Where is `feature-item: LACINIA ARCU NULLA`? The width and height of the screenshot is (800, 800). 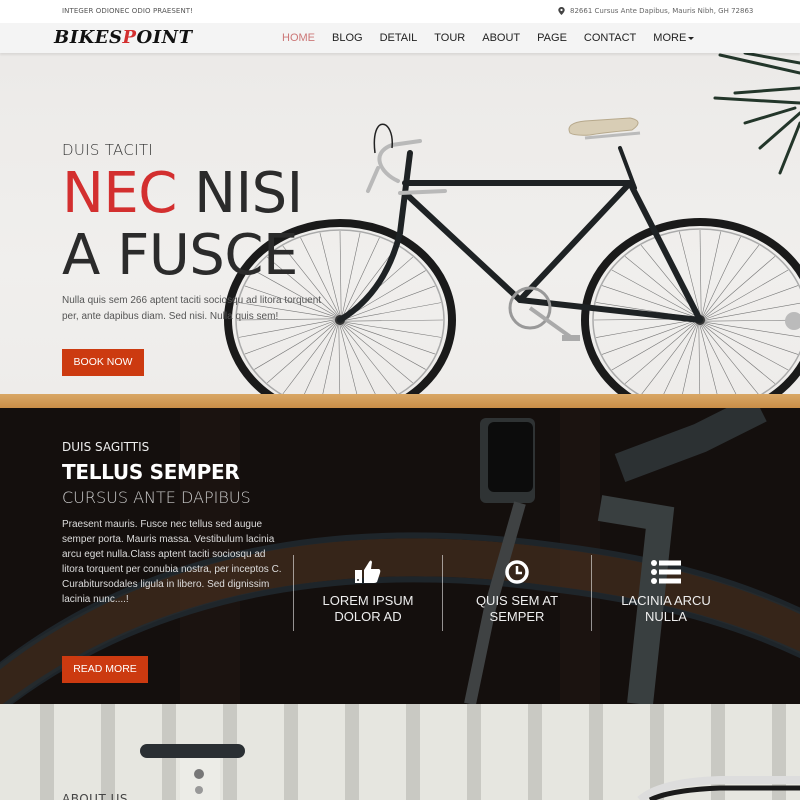
feature-item: LACINIA ARCU NULLA is located at coordinates (665, 593).